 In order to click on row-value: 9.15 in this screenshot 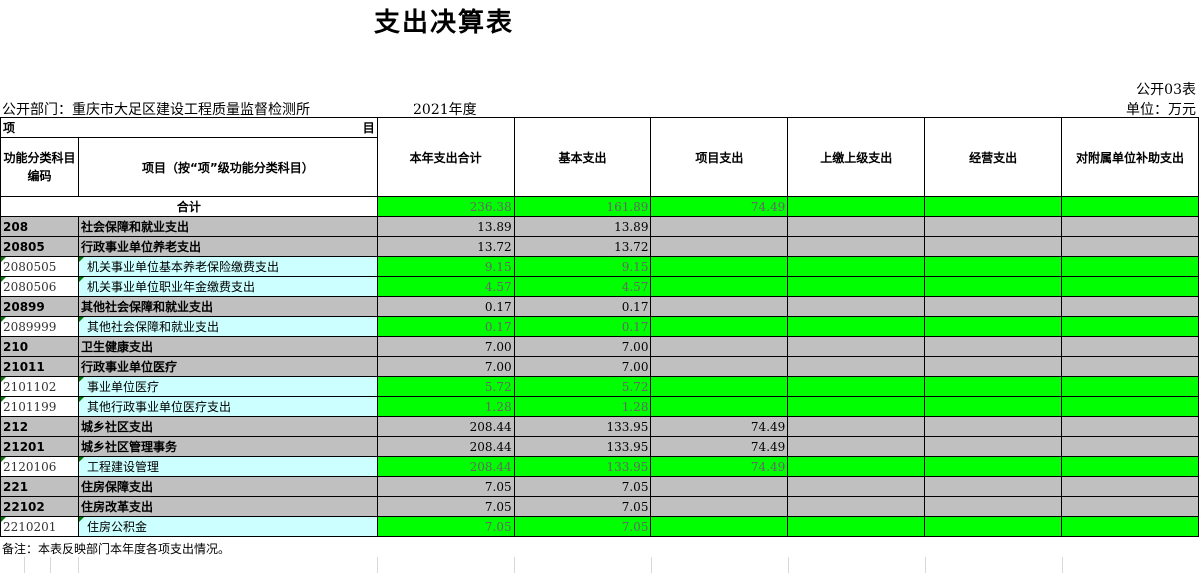, I will do `click(445, 266)`.